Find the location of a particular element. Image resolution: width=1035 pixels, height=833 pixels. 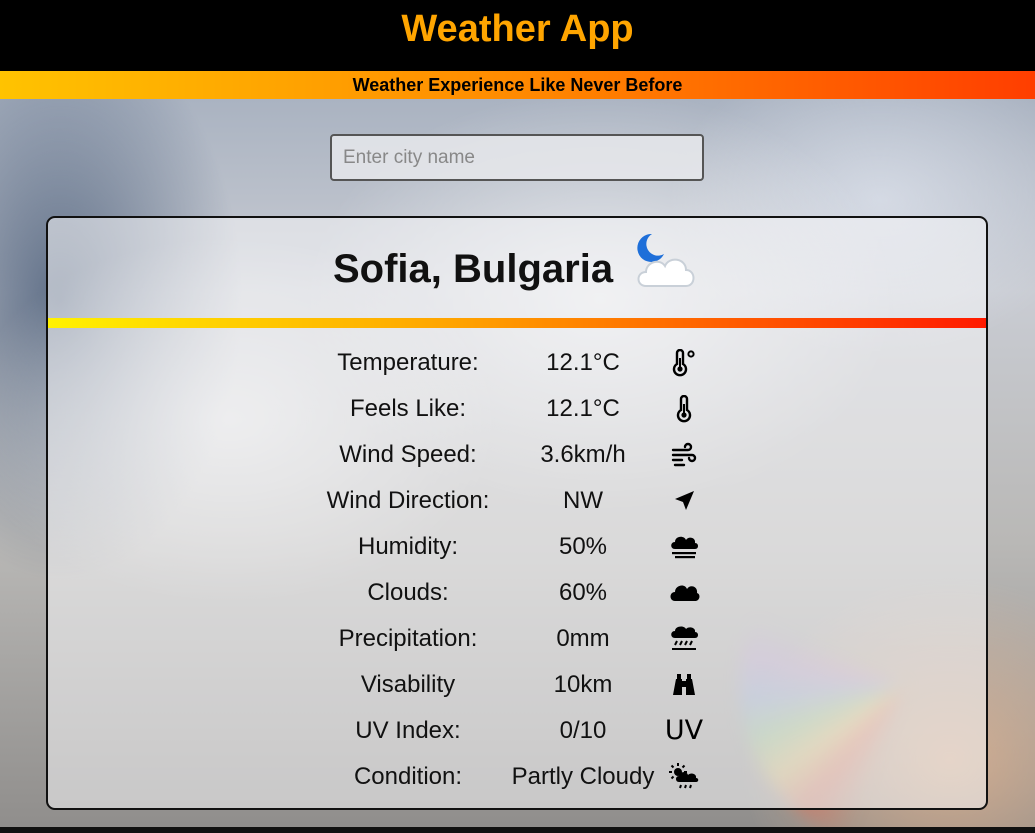

detail-row-wind-speed: Wind Speed: 3.6km/h is located at coordinates (517, 455).